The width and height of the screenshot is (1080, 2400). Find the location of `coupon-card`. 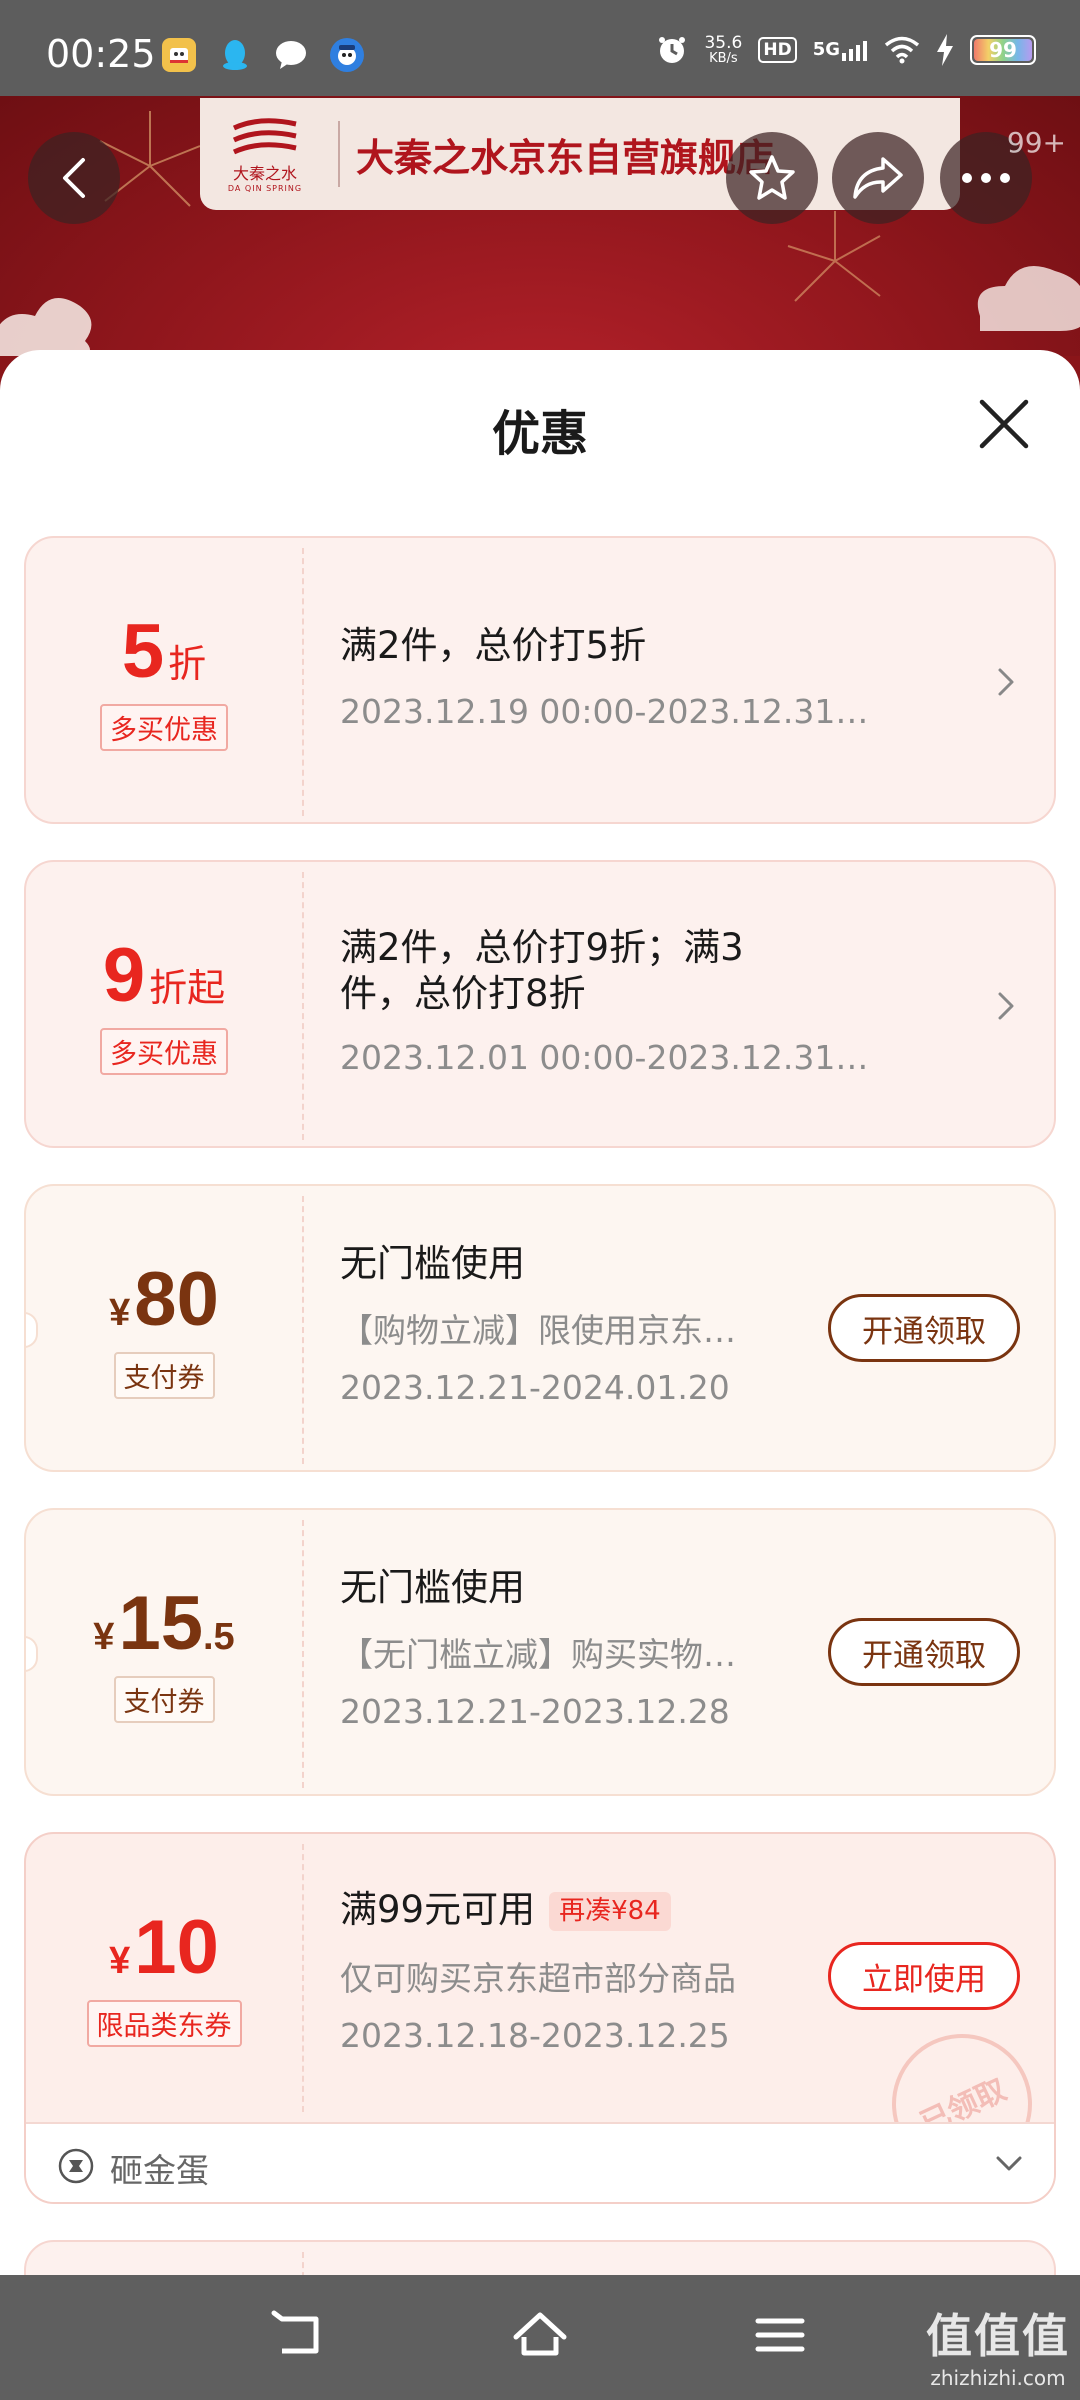

coupon-card is located at coordinates (540, 2257).